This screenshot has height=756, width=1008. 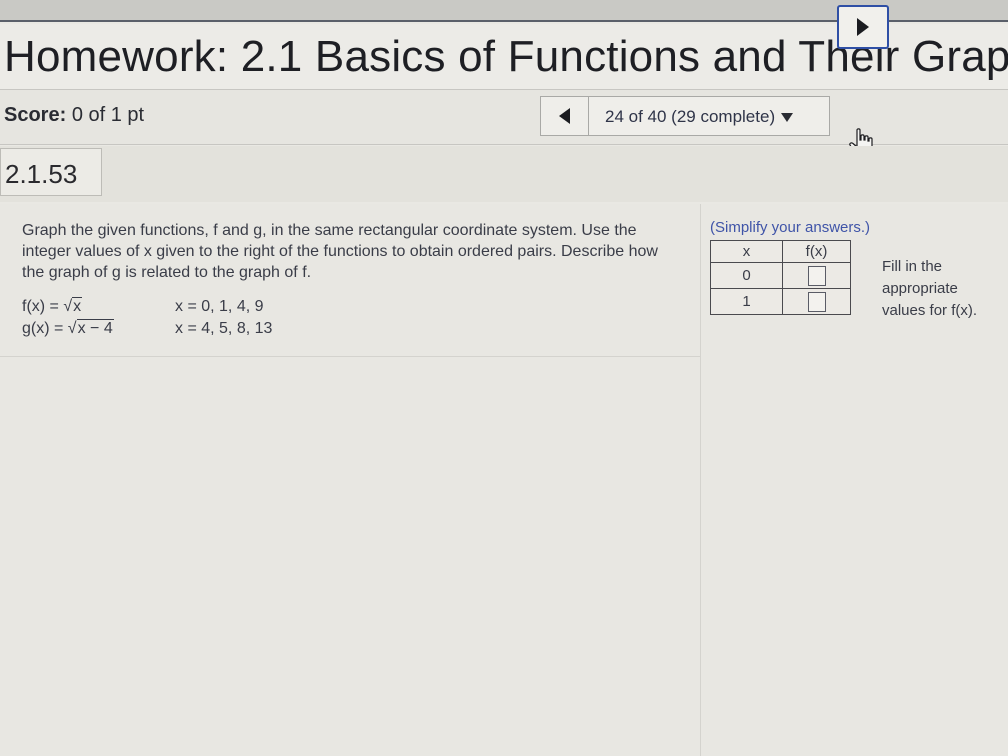 I want to click on next-question-button, so click(x=863, y=27).